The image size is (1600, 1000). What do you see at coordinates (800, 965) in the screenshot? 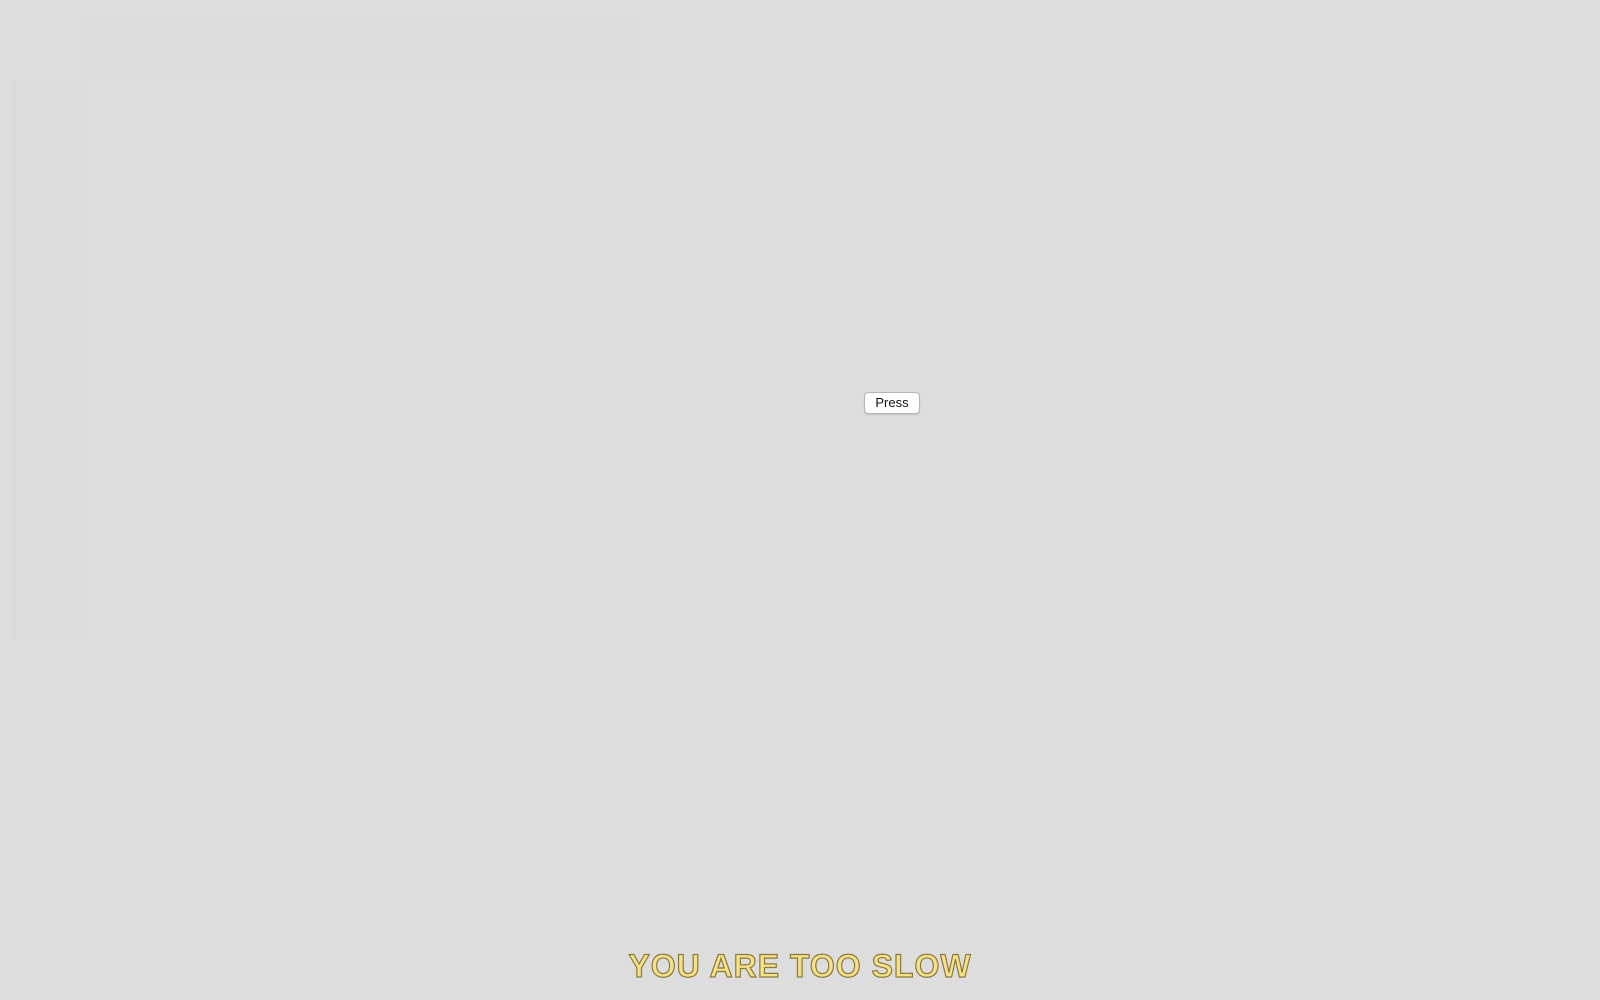
I see `too-slow-message: YOU ARE TOO SLOW` at bounding box center [800, 965].